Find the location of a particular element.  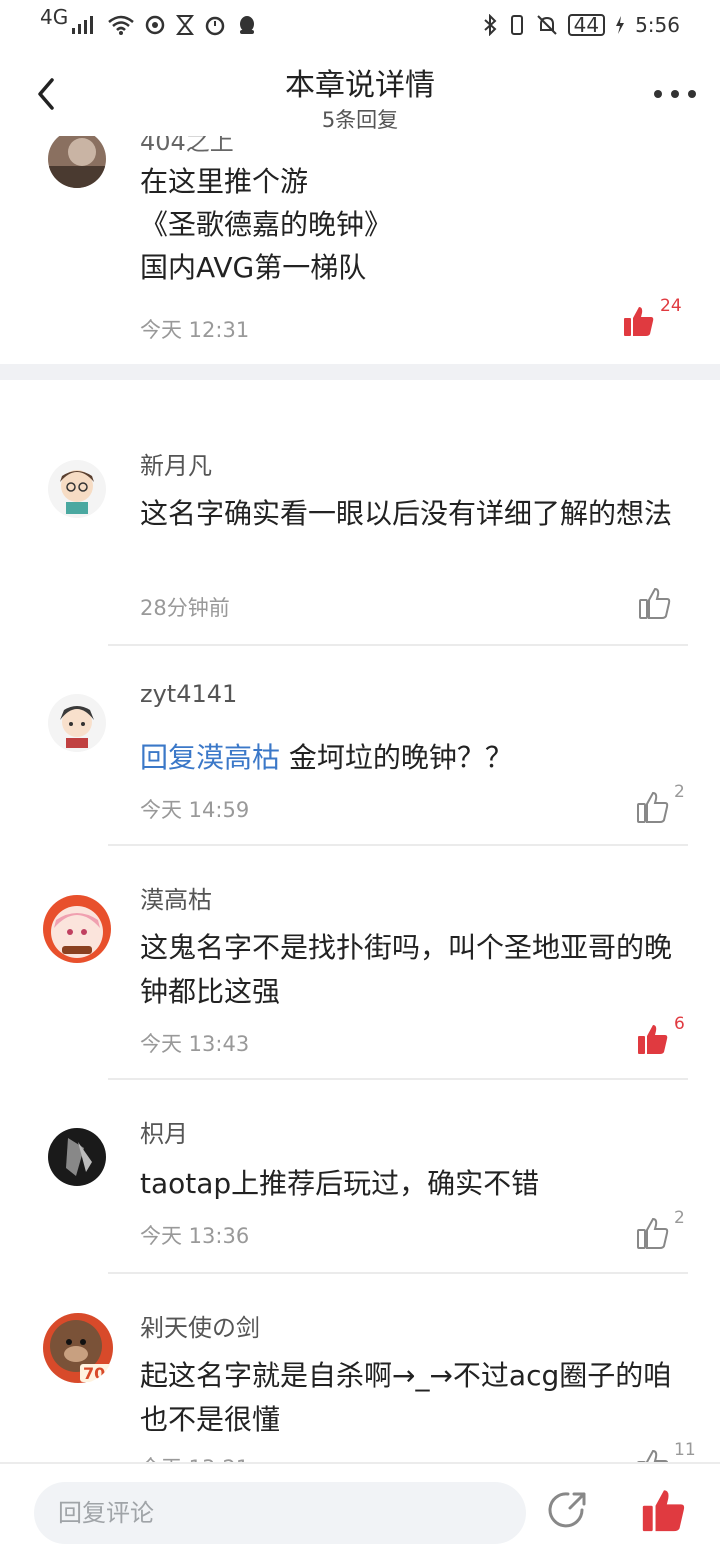

bottom-bar is located at coordinates (360, 1511).